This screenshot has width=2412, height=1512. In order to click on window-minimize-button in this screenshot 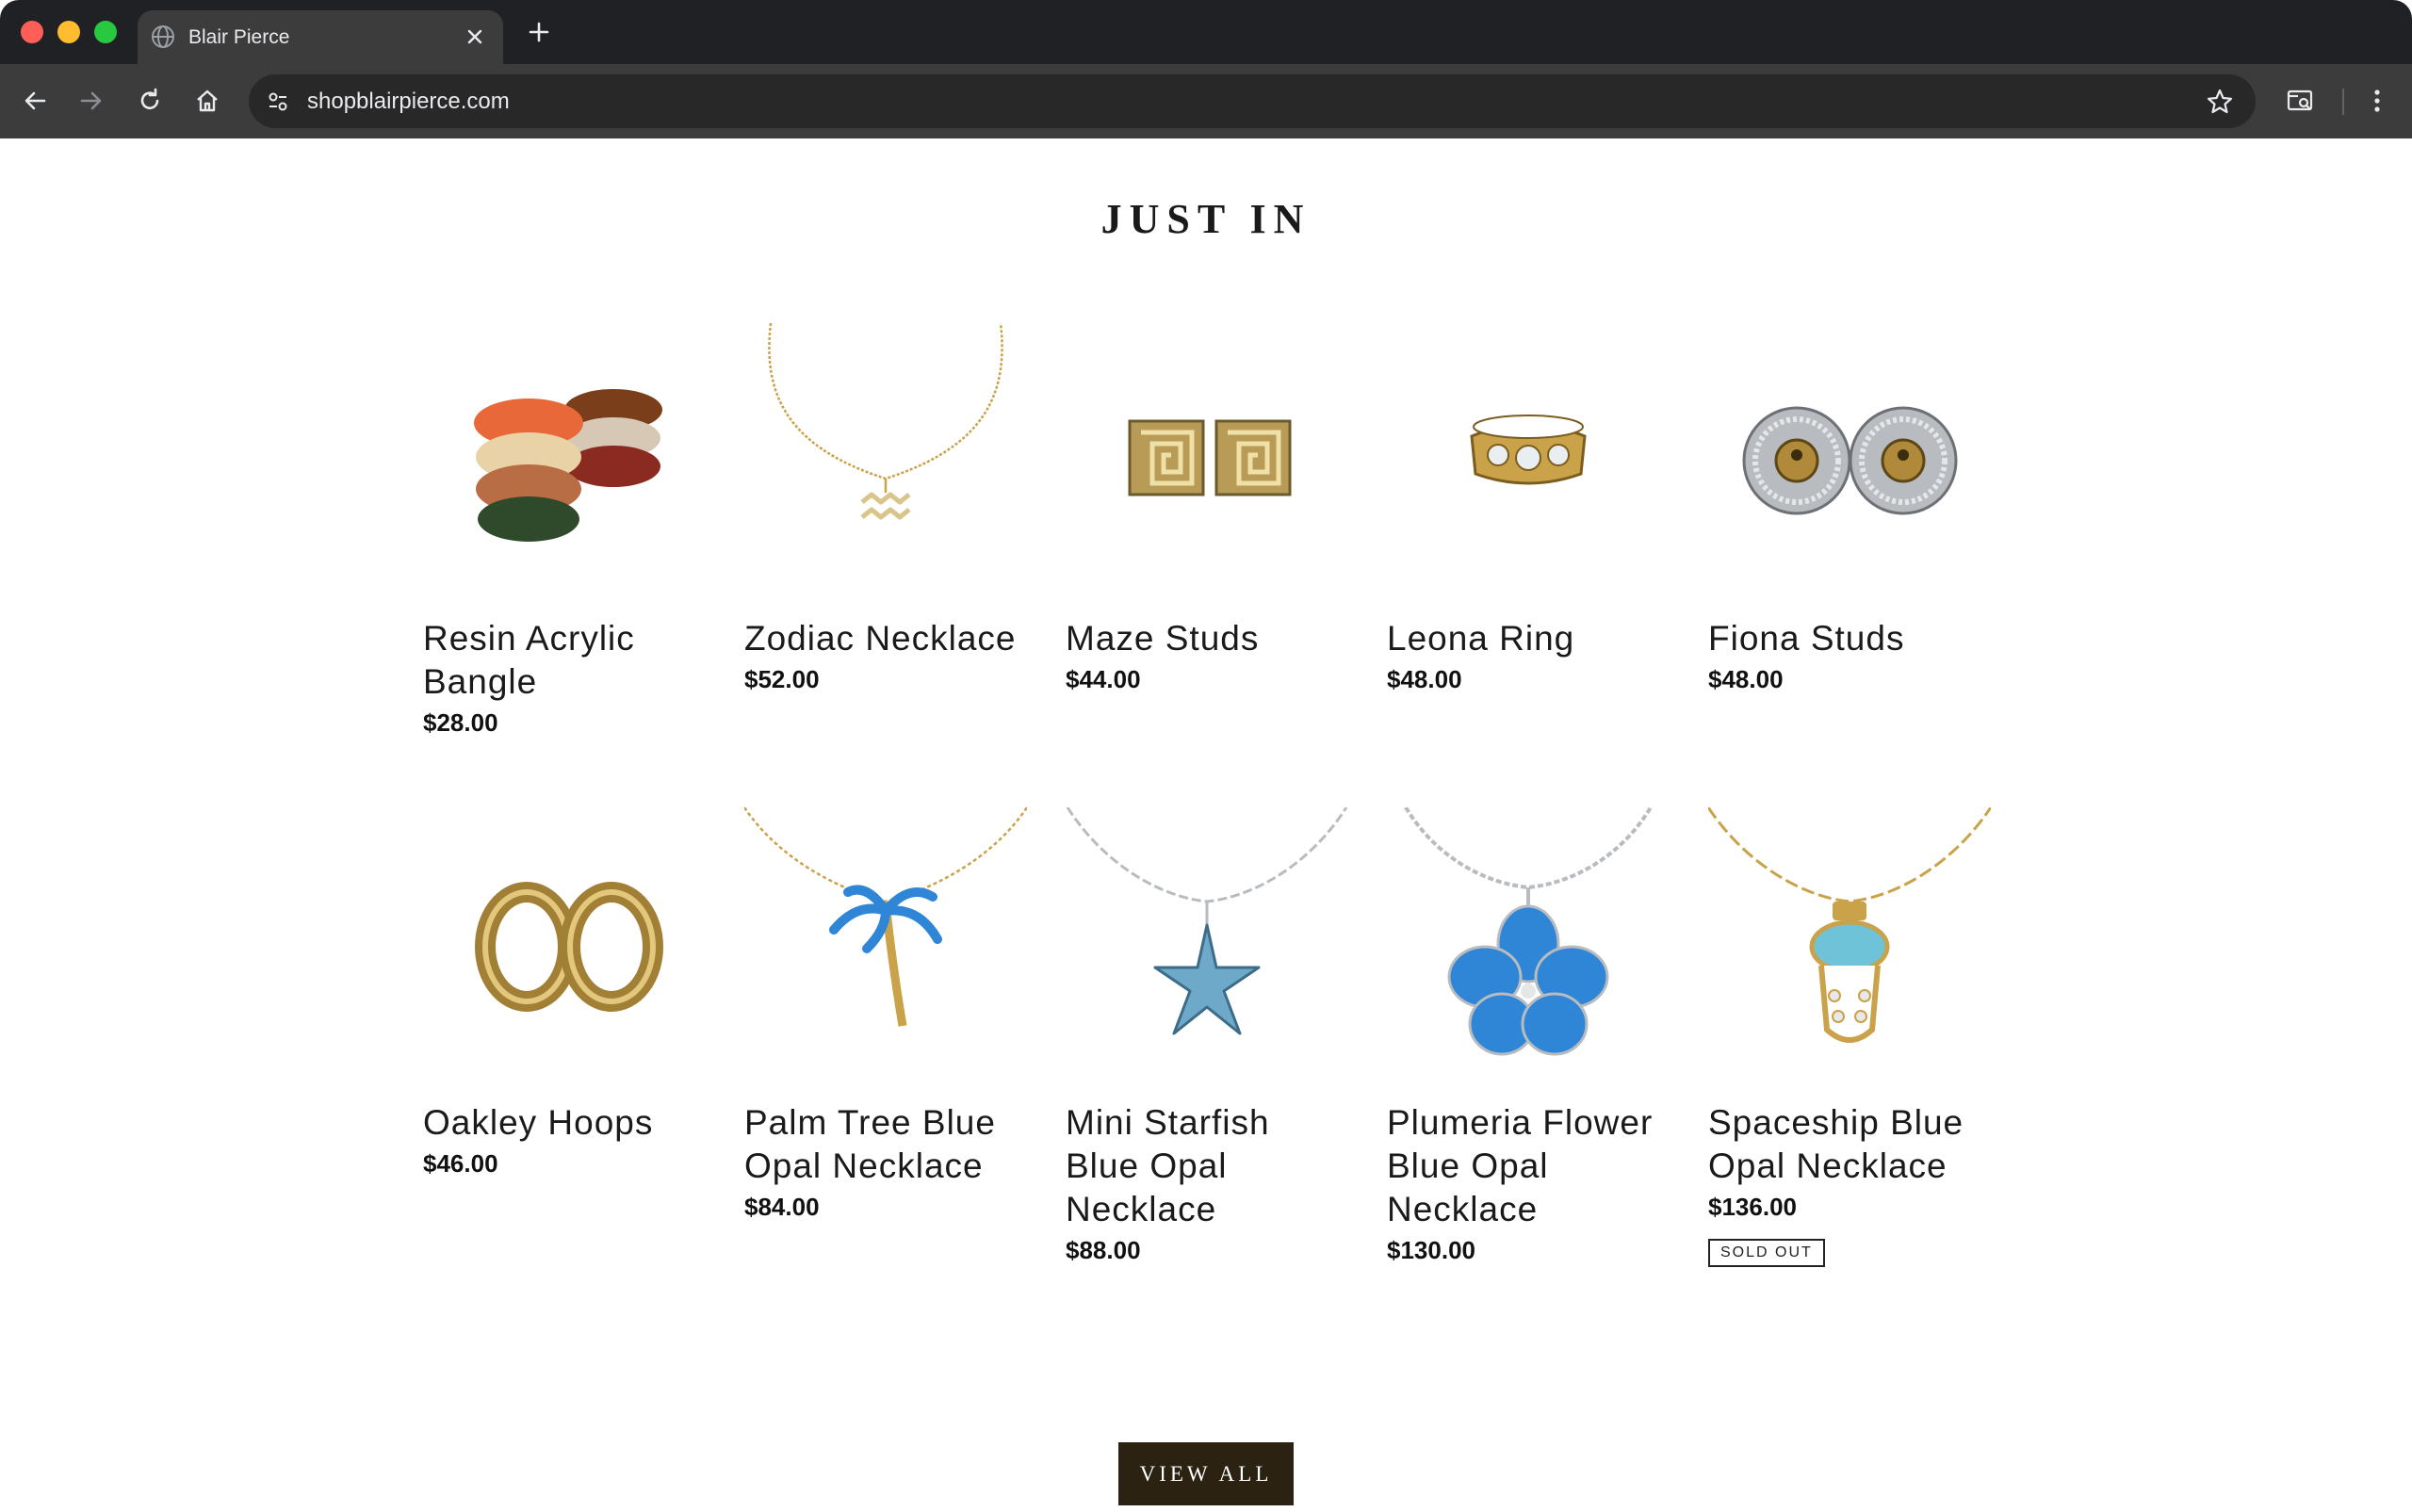, I will do `click(68, 32)`.